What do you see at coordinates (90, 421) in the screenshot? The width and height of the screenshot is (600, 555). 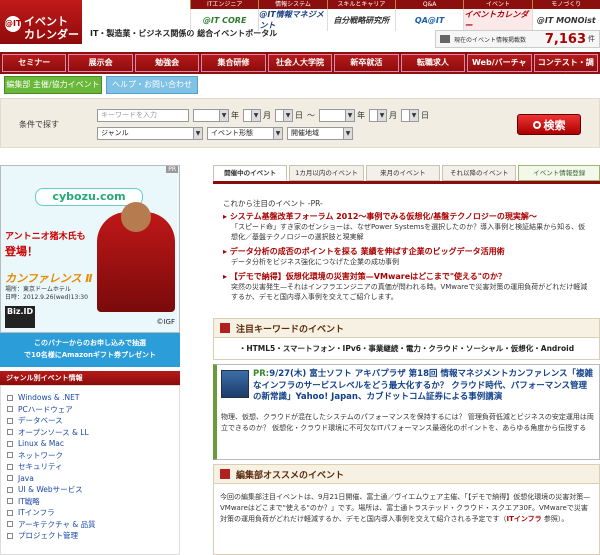 I see `genre-item: データベース` at bounding box center [90, 421].